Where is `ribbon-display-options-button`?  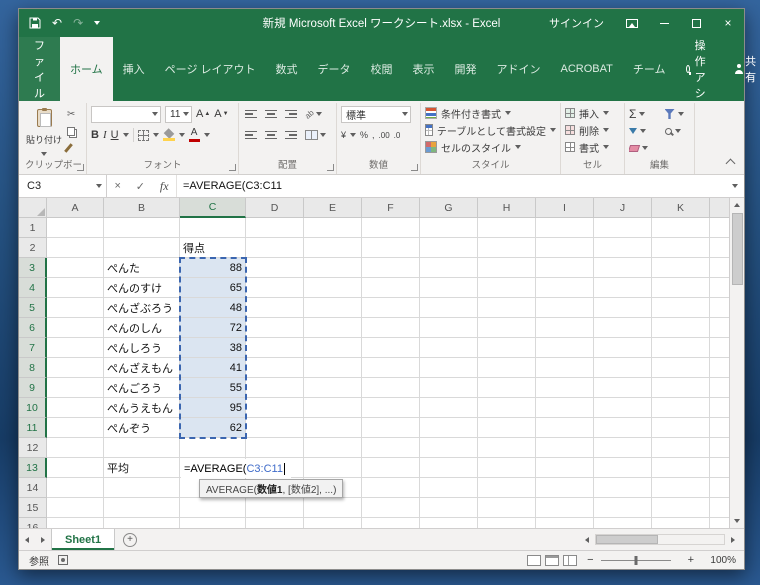 ribbon-display-options-button is located at coordinates (632, 23).